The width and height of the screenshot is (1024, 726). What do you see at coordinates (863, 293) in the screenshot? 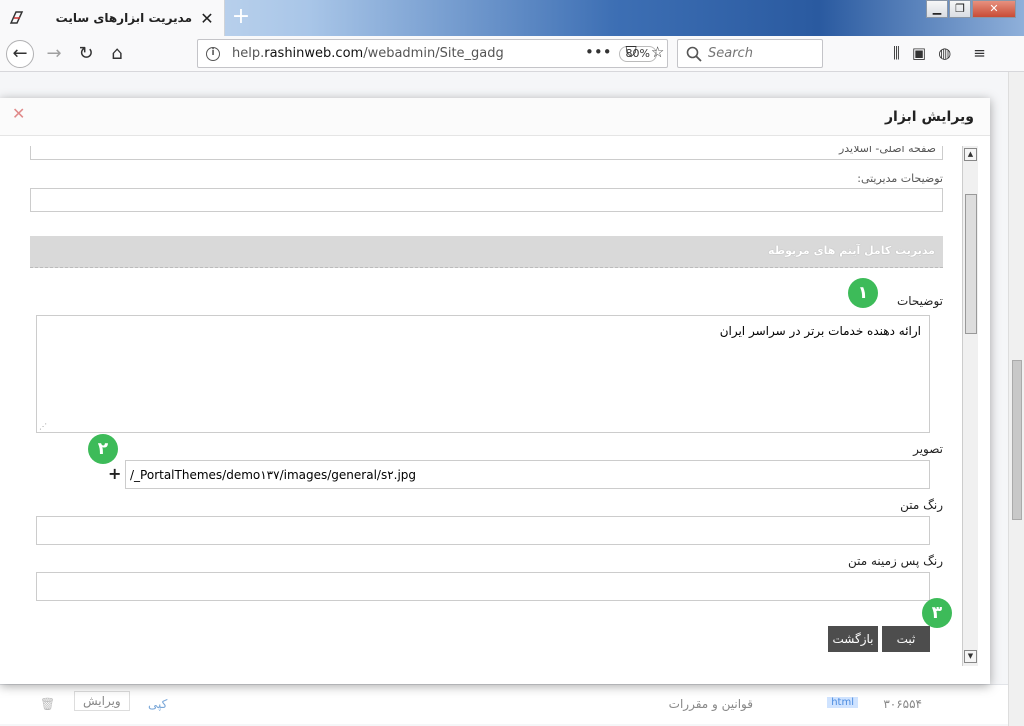
I see `annotation-badge-1: ۱` at bounding box center [863, 293].